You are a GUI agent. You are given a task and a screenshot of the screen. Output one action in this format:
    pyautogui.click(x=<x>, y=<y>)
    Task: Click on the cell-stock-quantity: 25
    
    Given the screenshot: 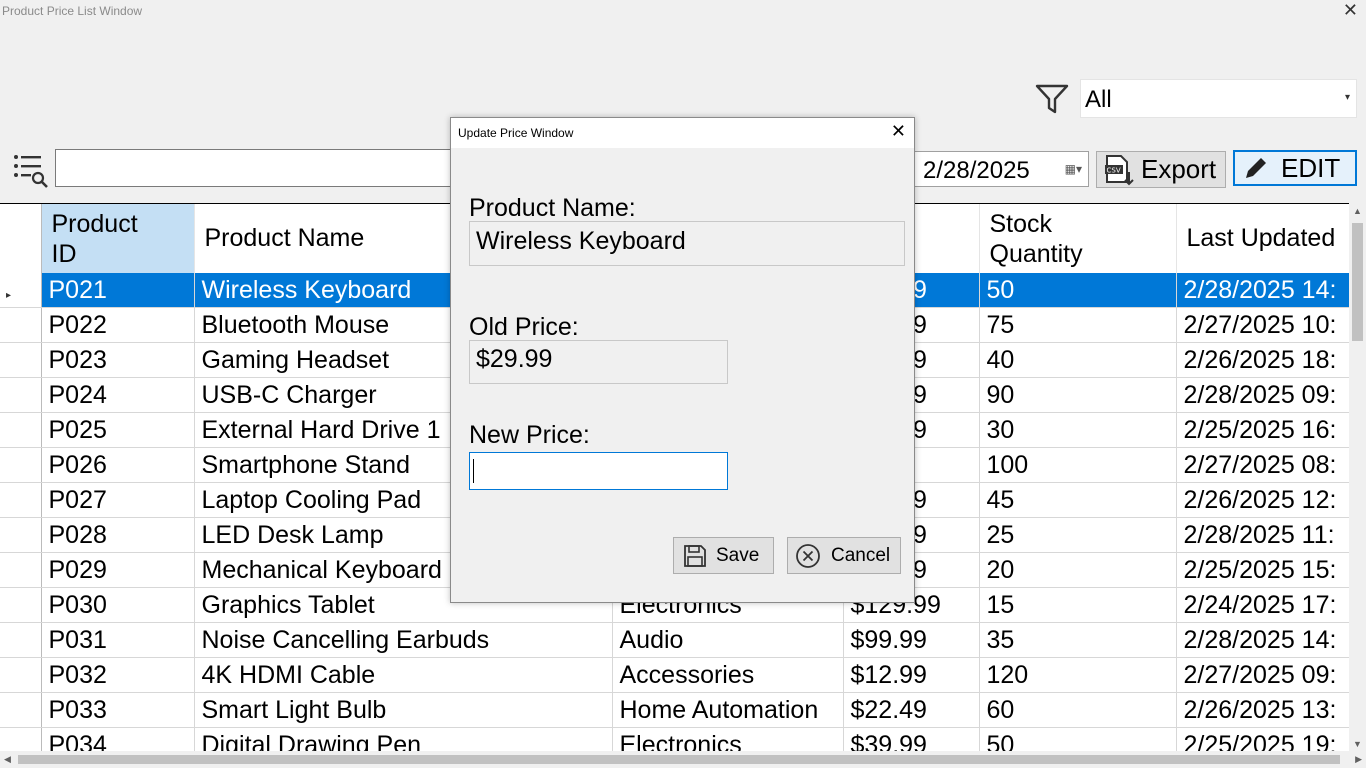 What is the action you would take?
    pyautogui.click(x=1078, y=535)
    